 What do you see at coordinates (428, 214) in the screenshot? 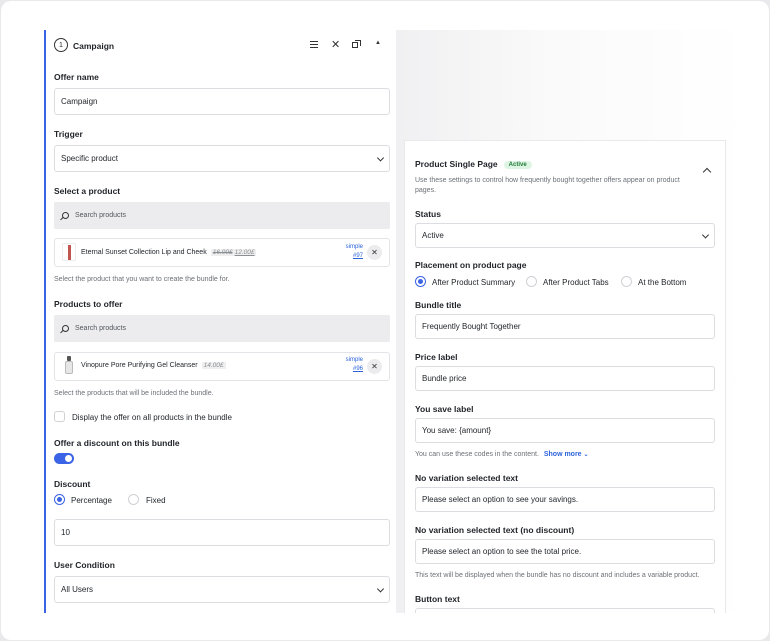
I see `status-label: Status` at bounding box center [428, 214].